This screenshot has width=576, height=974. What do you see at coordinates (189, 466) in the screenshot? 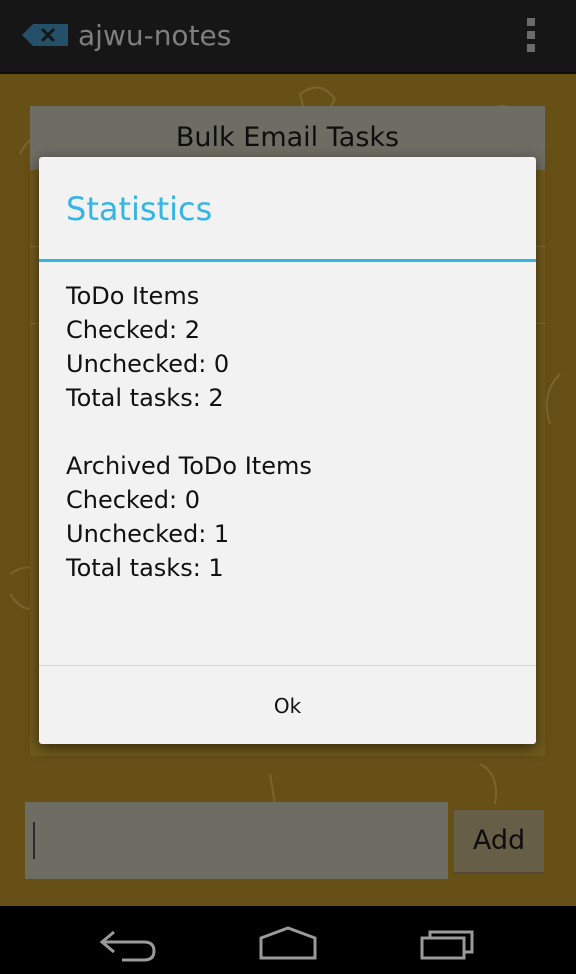
I see `archived-heading: Archived ToDo Items` at bounding box center [189, 466].